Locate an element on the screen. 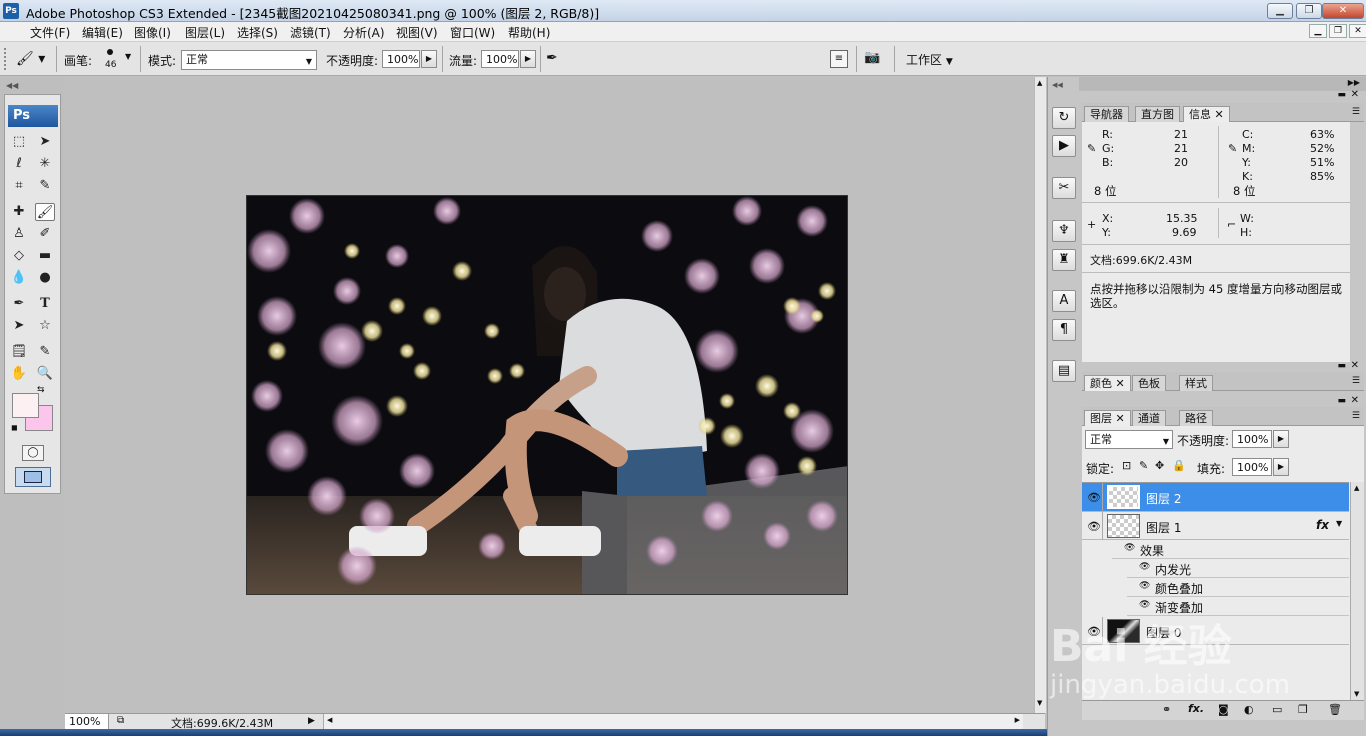 The height and width of the screenshot is (736, 1366). horizontal-scrollbar: ◀ ▶ is located at coordinates (673, 721).